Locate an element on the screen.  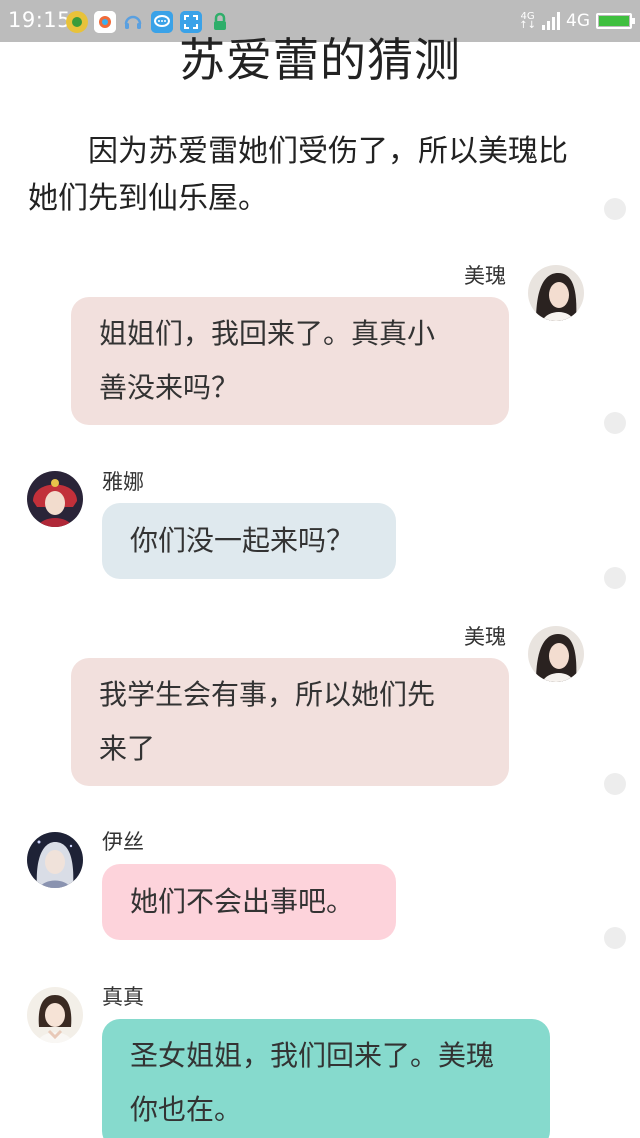
message-bubble: 你们没一起来吗？ is located at coordinates (249, 541).